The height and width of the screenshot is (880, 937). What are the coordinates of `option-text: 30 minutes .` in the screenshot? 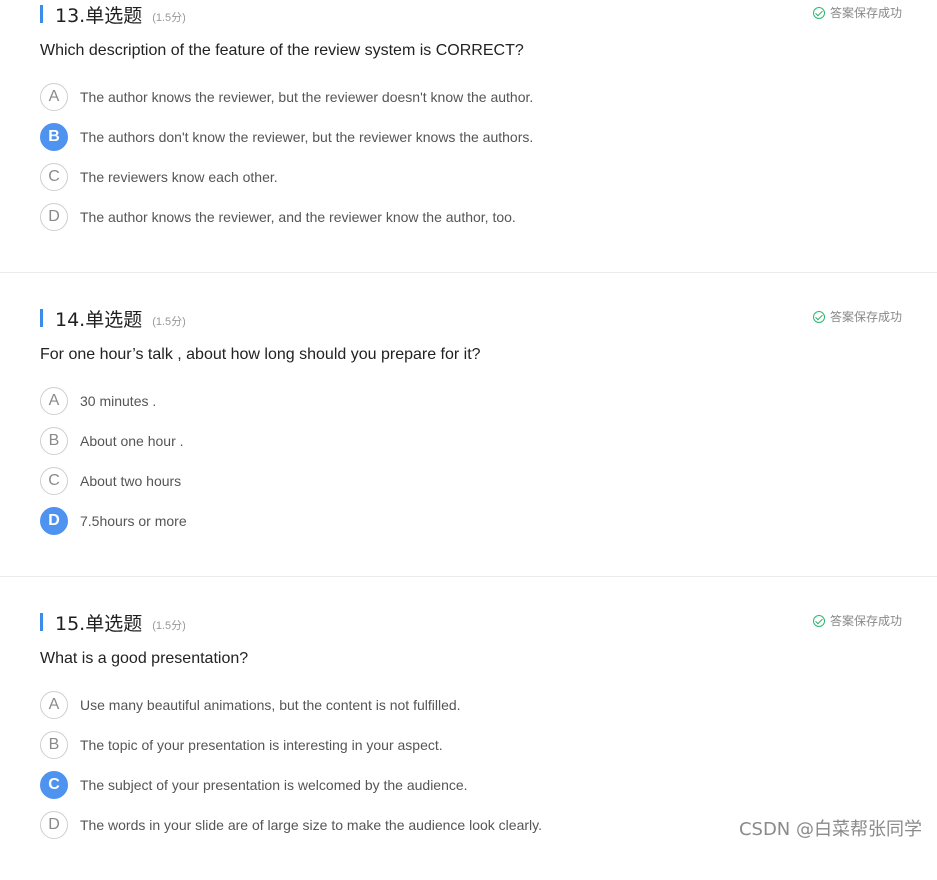 It's located at (118, 401).